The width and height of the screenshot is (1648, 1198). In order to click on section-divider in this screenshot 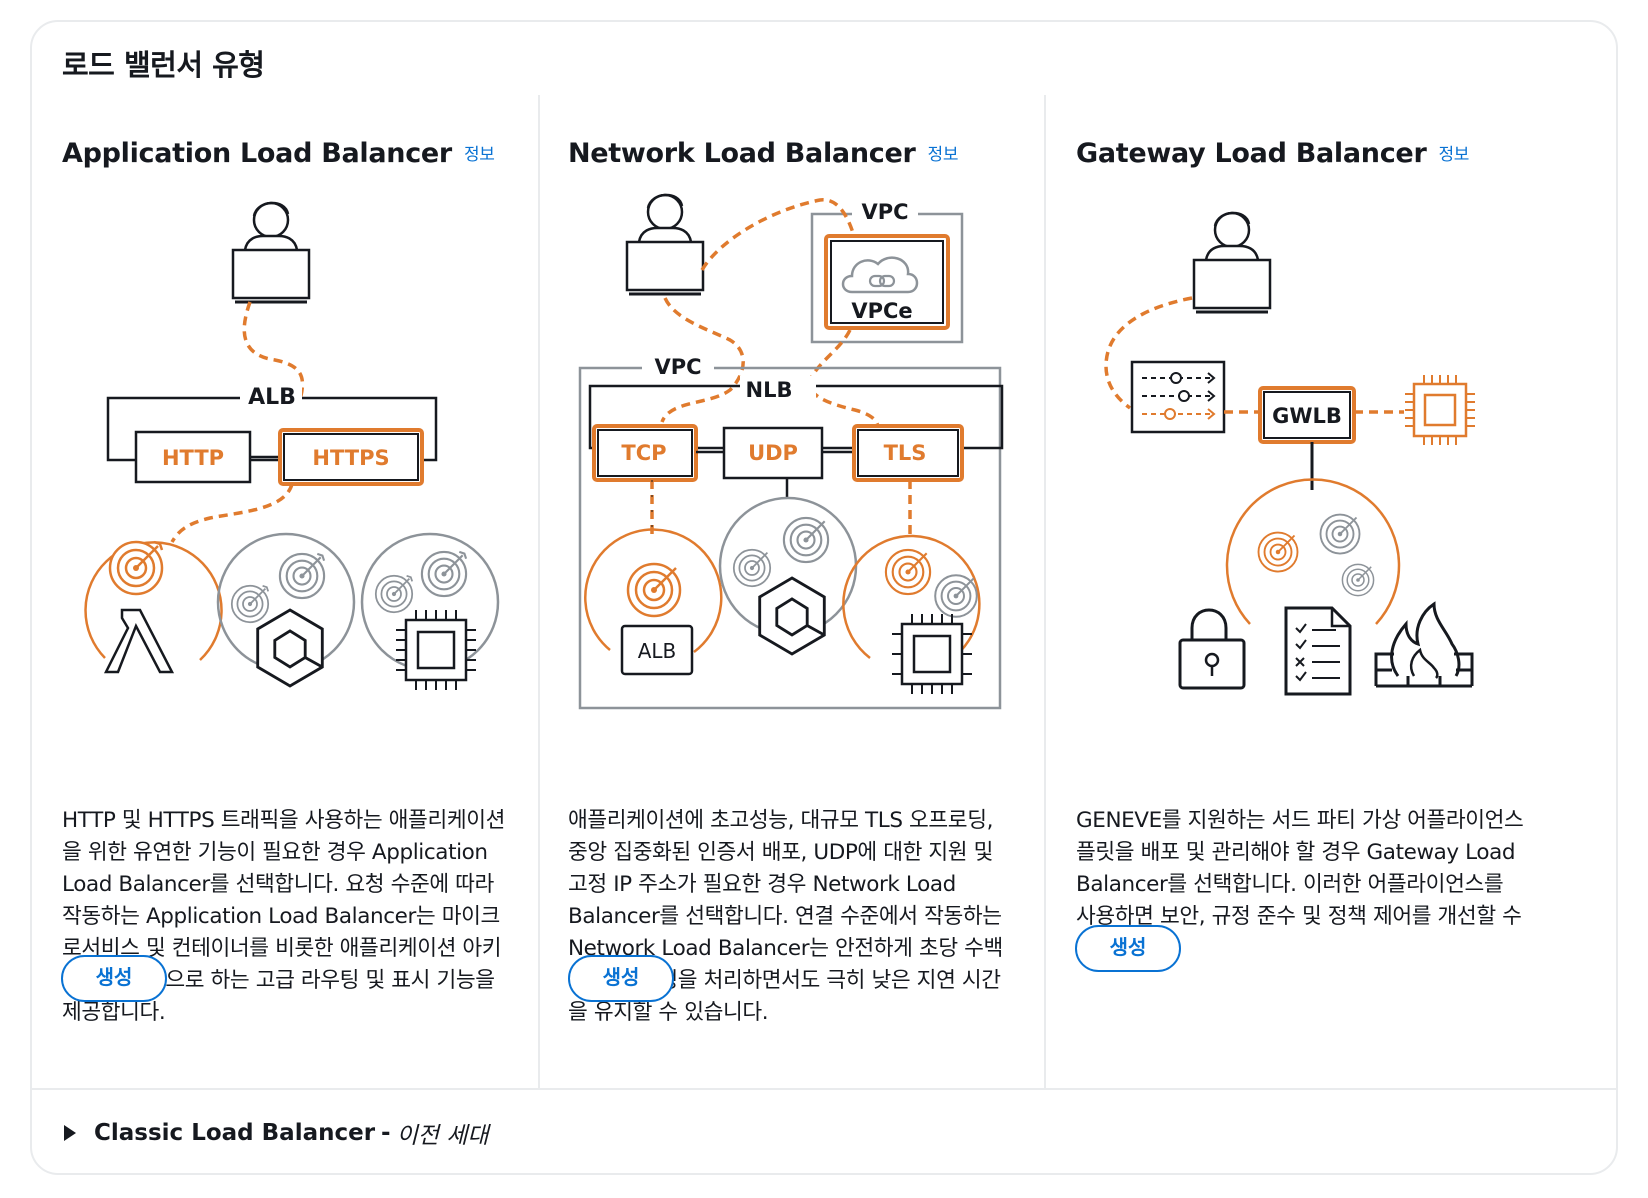, I will do `click(824, 1089)`.